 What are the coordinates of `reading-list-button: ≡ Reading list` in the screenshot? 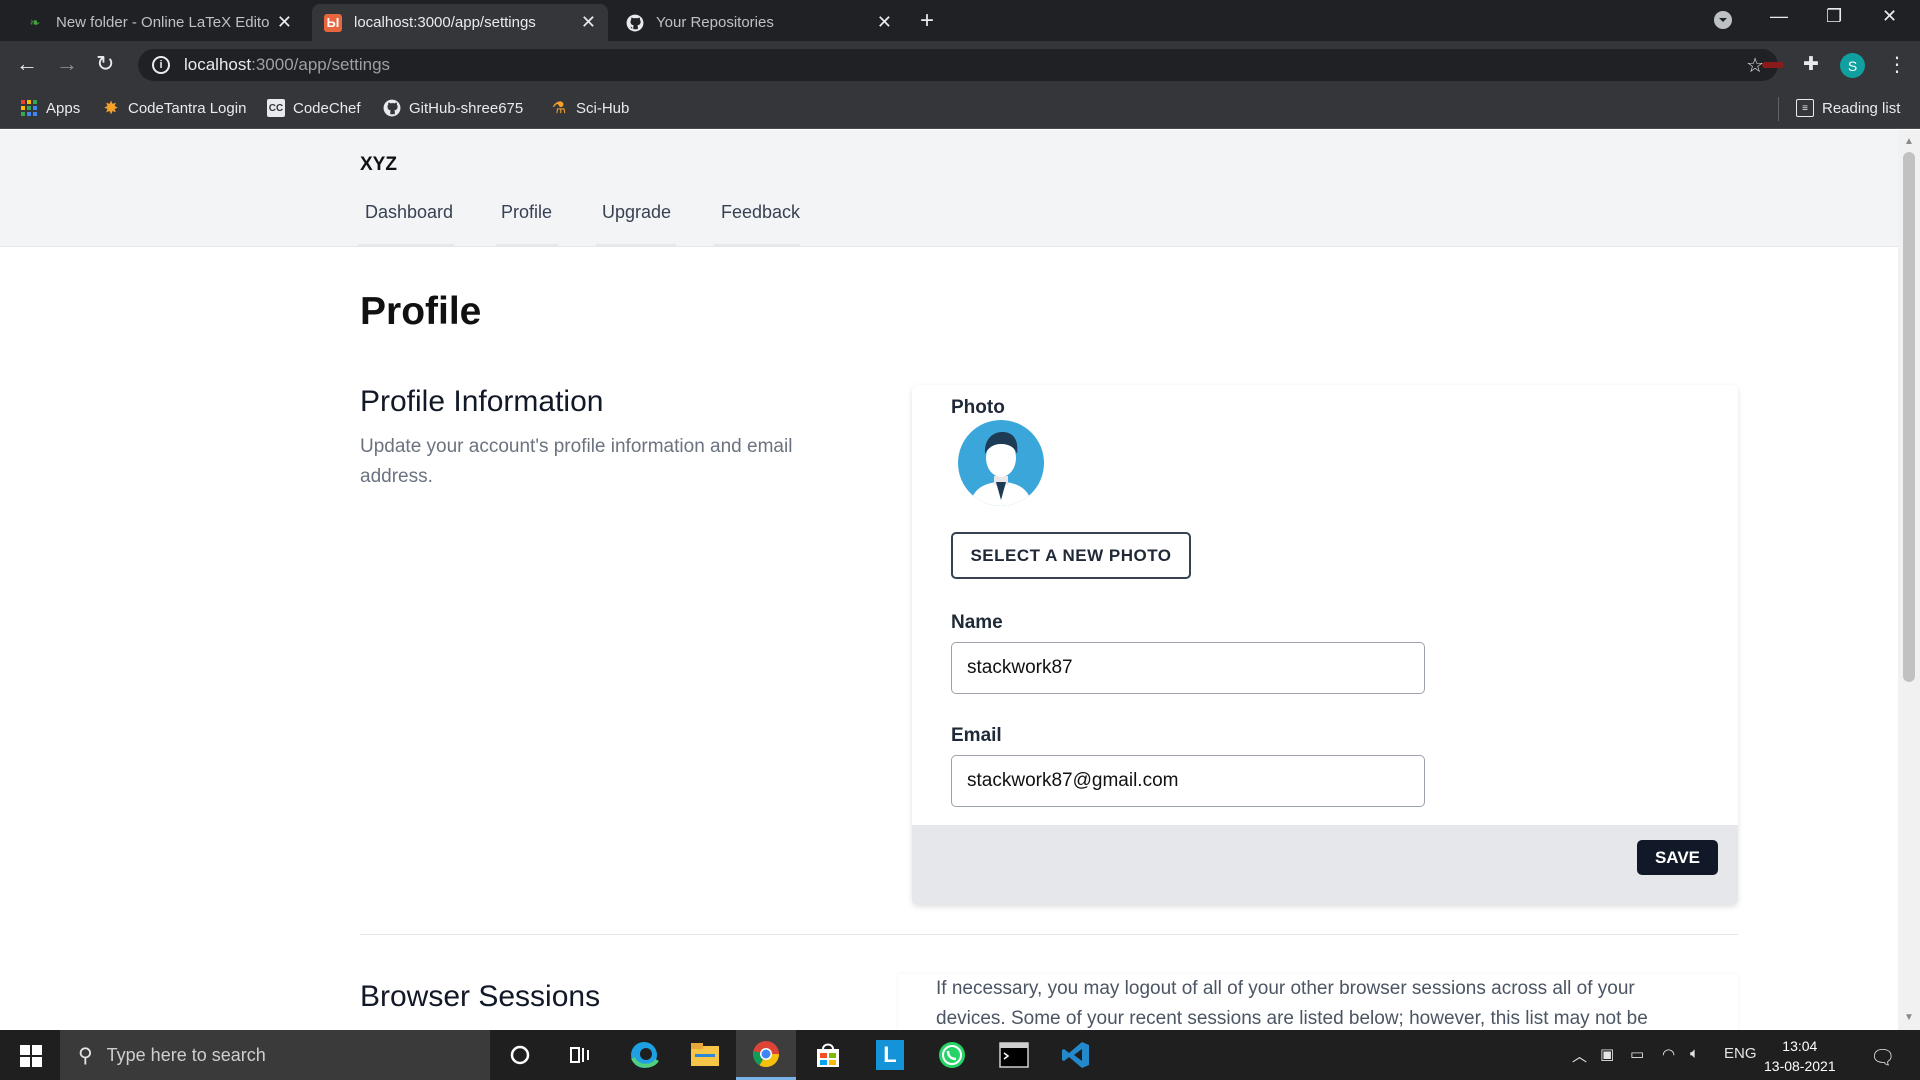 It's located at (1848, 108).